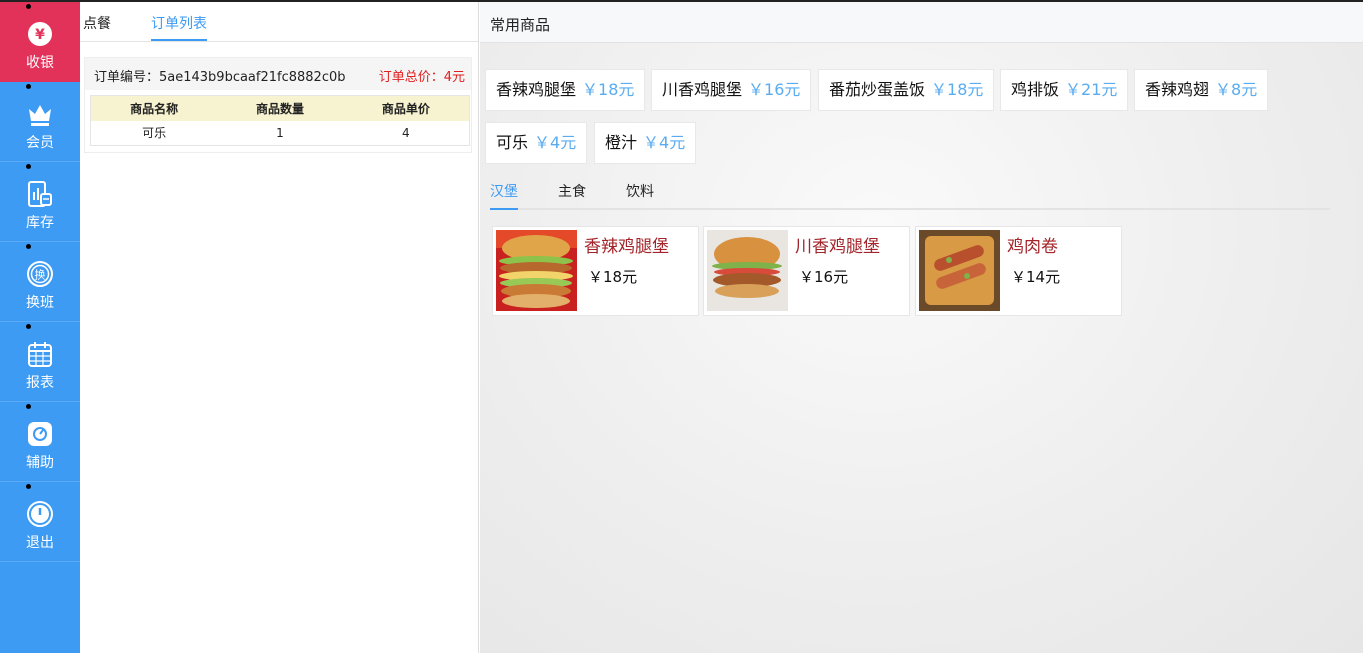  What do you see at coordinates (1036, 277) in the screenshot?
I see `product-price: ￥14元` at bounding box center [1036, 277].